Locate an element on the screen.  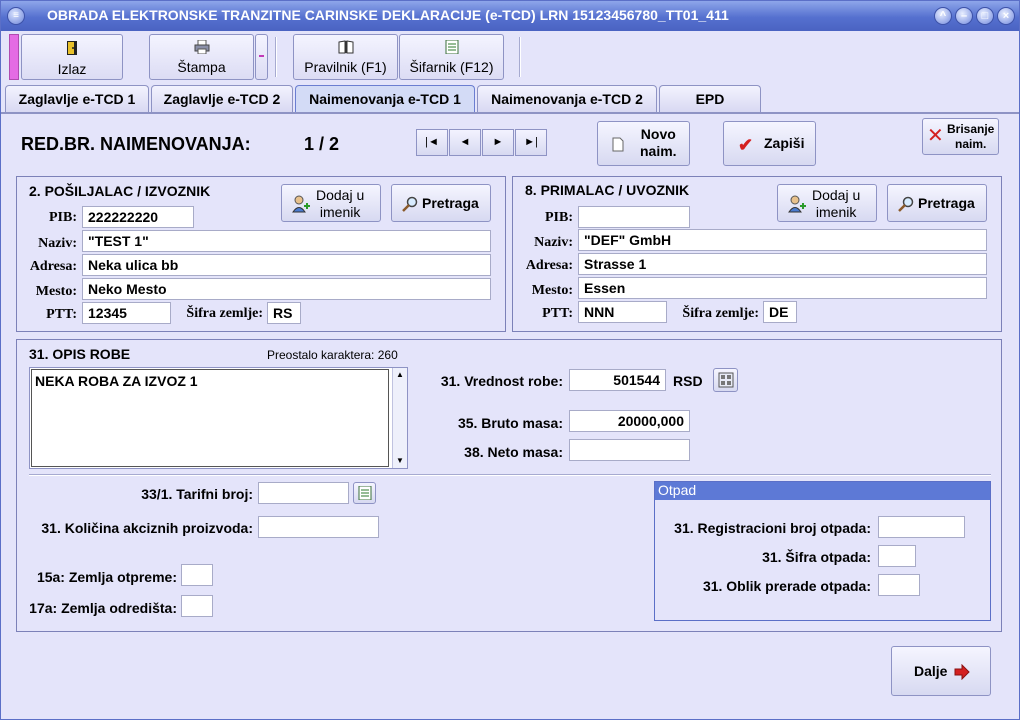
dispatch-country-label: 15a: Zemlja otpreme: is located at coordinates (106, 577).